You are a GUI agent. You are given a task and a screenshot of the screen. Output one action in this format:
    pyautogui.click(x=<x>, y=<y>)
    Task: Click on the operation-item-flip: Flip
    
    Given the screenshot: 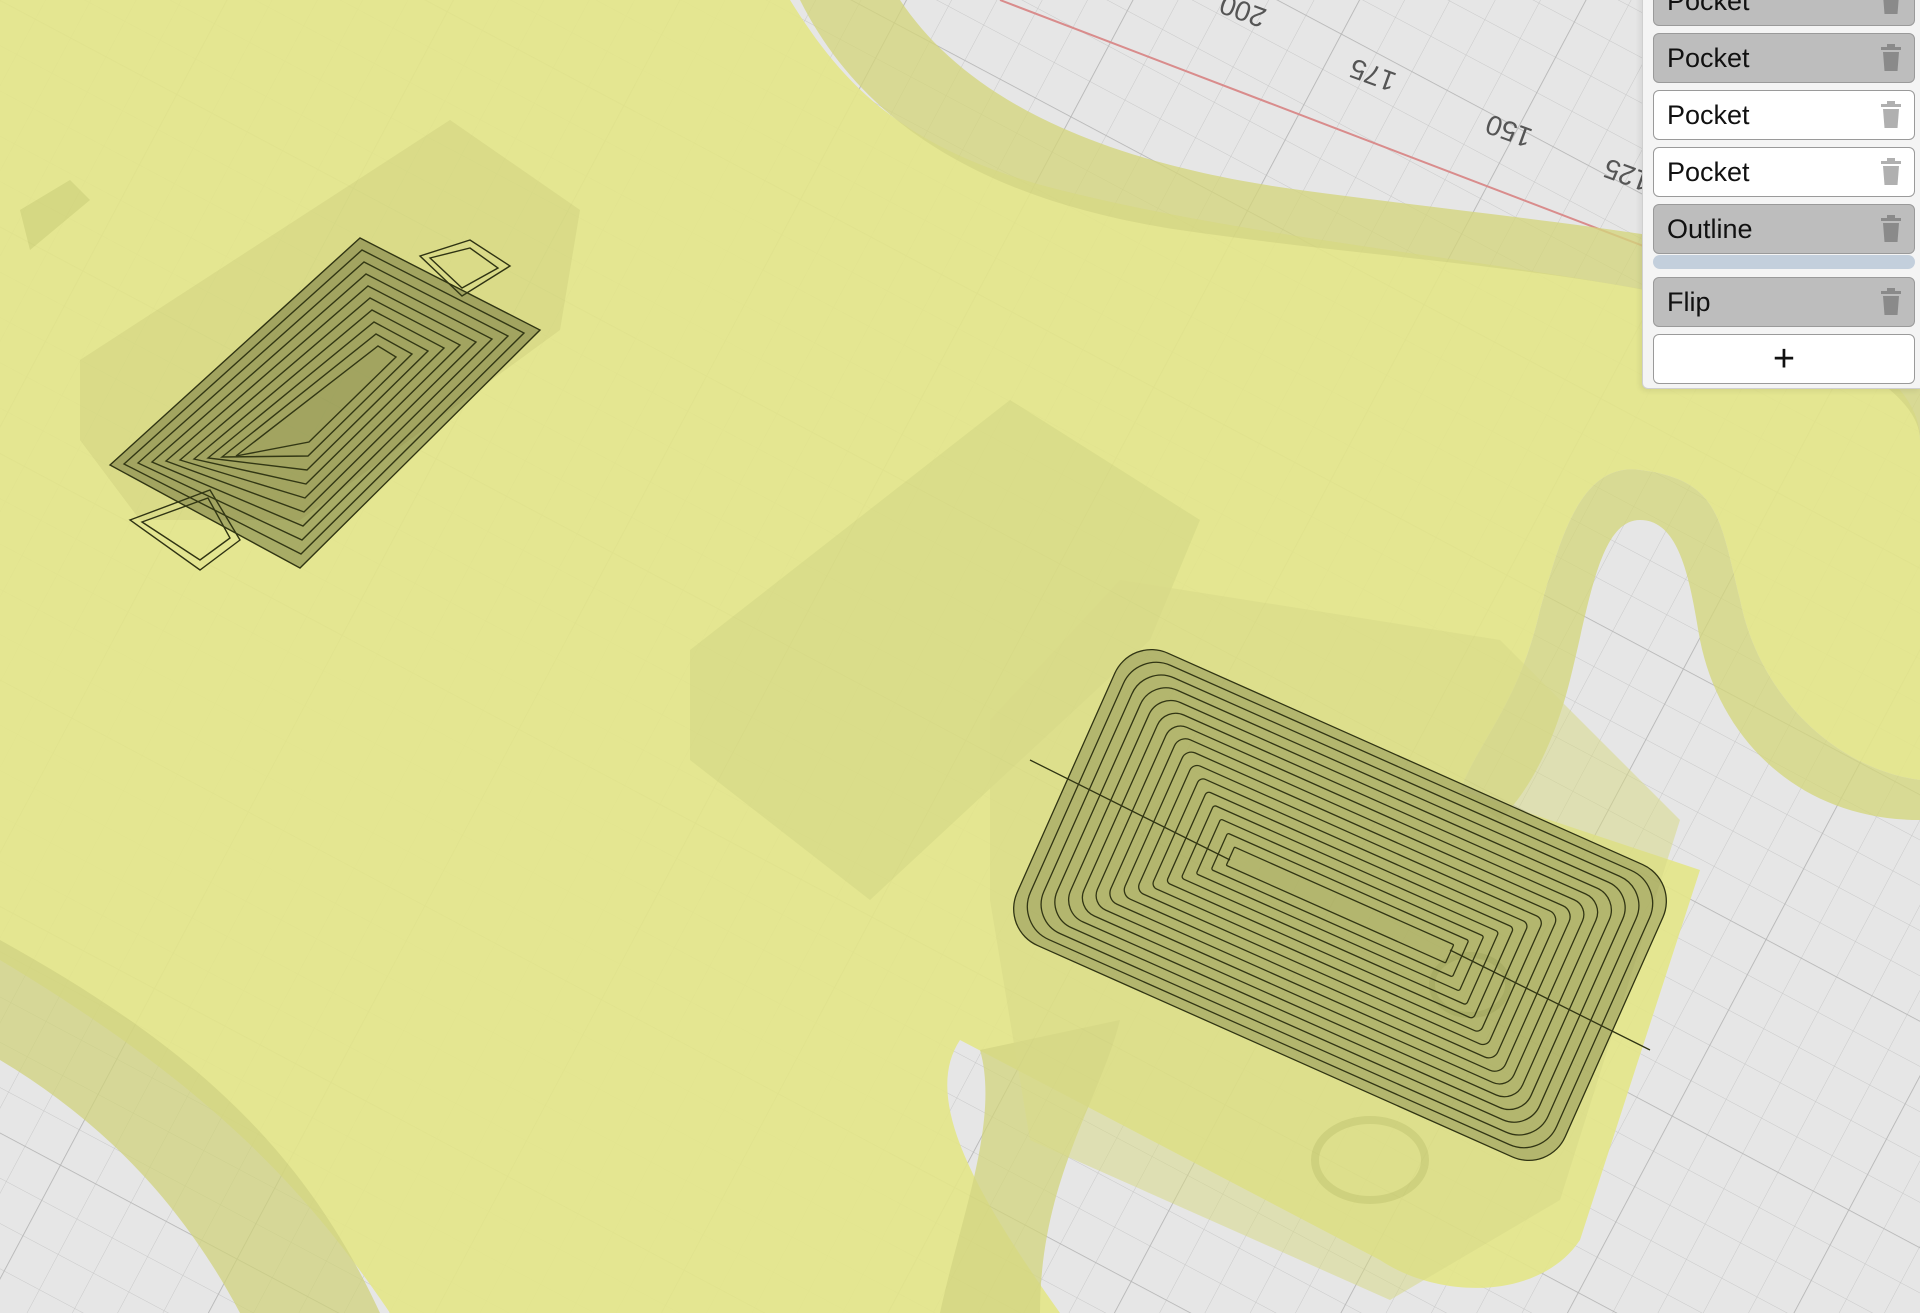 What is the action you would take?
    pyautogui.click(x=1784, y=302)
    